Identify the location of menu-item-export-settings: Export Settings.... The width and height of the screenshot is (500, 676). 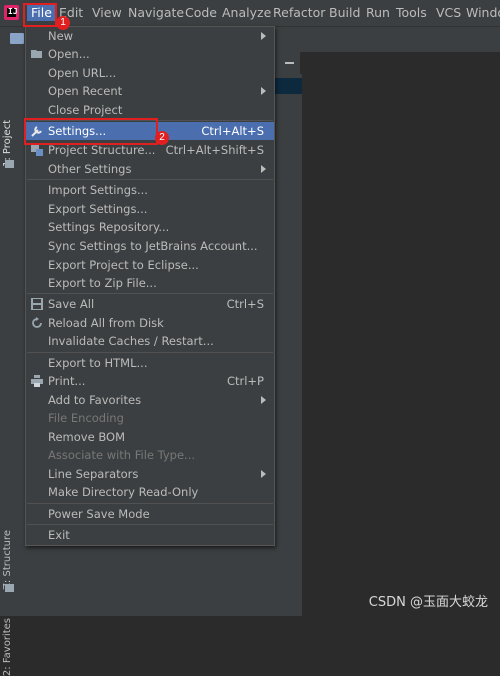
(150, 209).